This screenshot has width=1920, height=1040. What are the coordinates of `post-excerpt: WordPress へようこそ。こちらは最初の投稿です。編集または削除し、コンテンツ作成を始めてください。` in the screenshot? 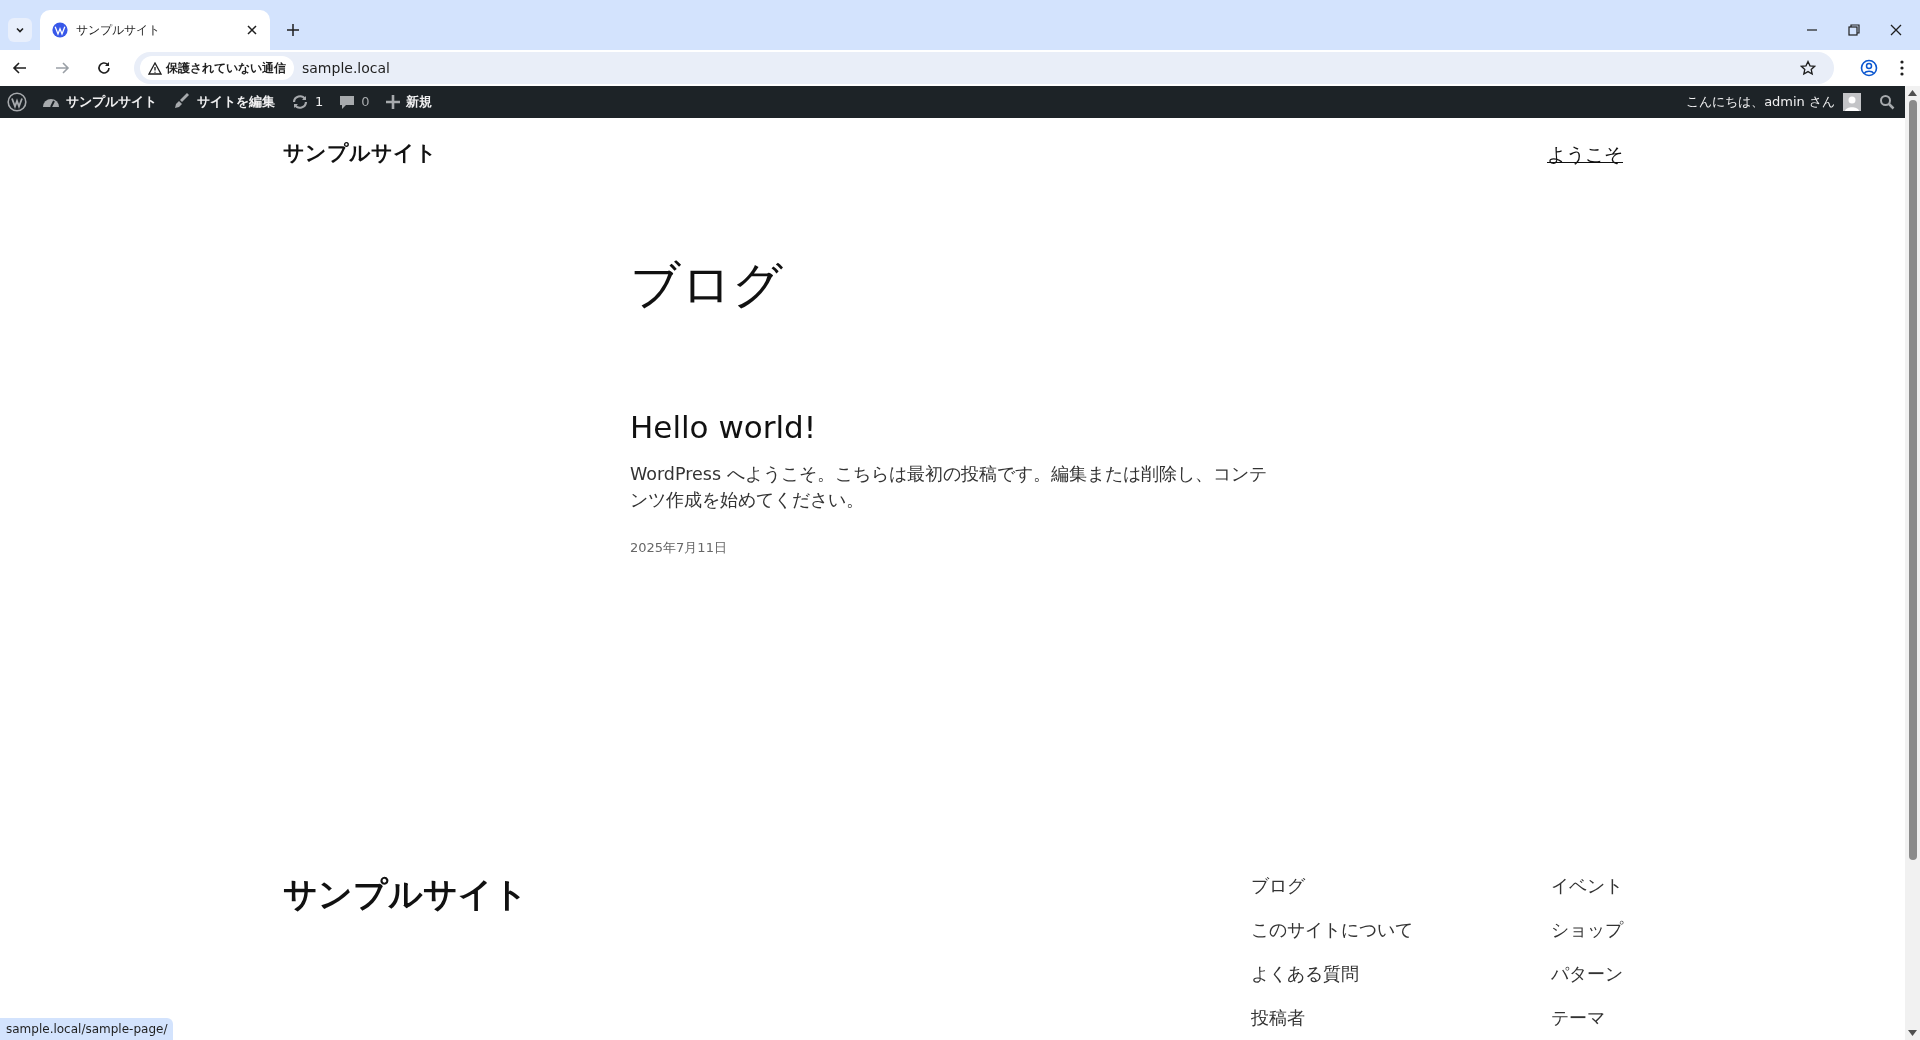 It's located at (949, 487).